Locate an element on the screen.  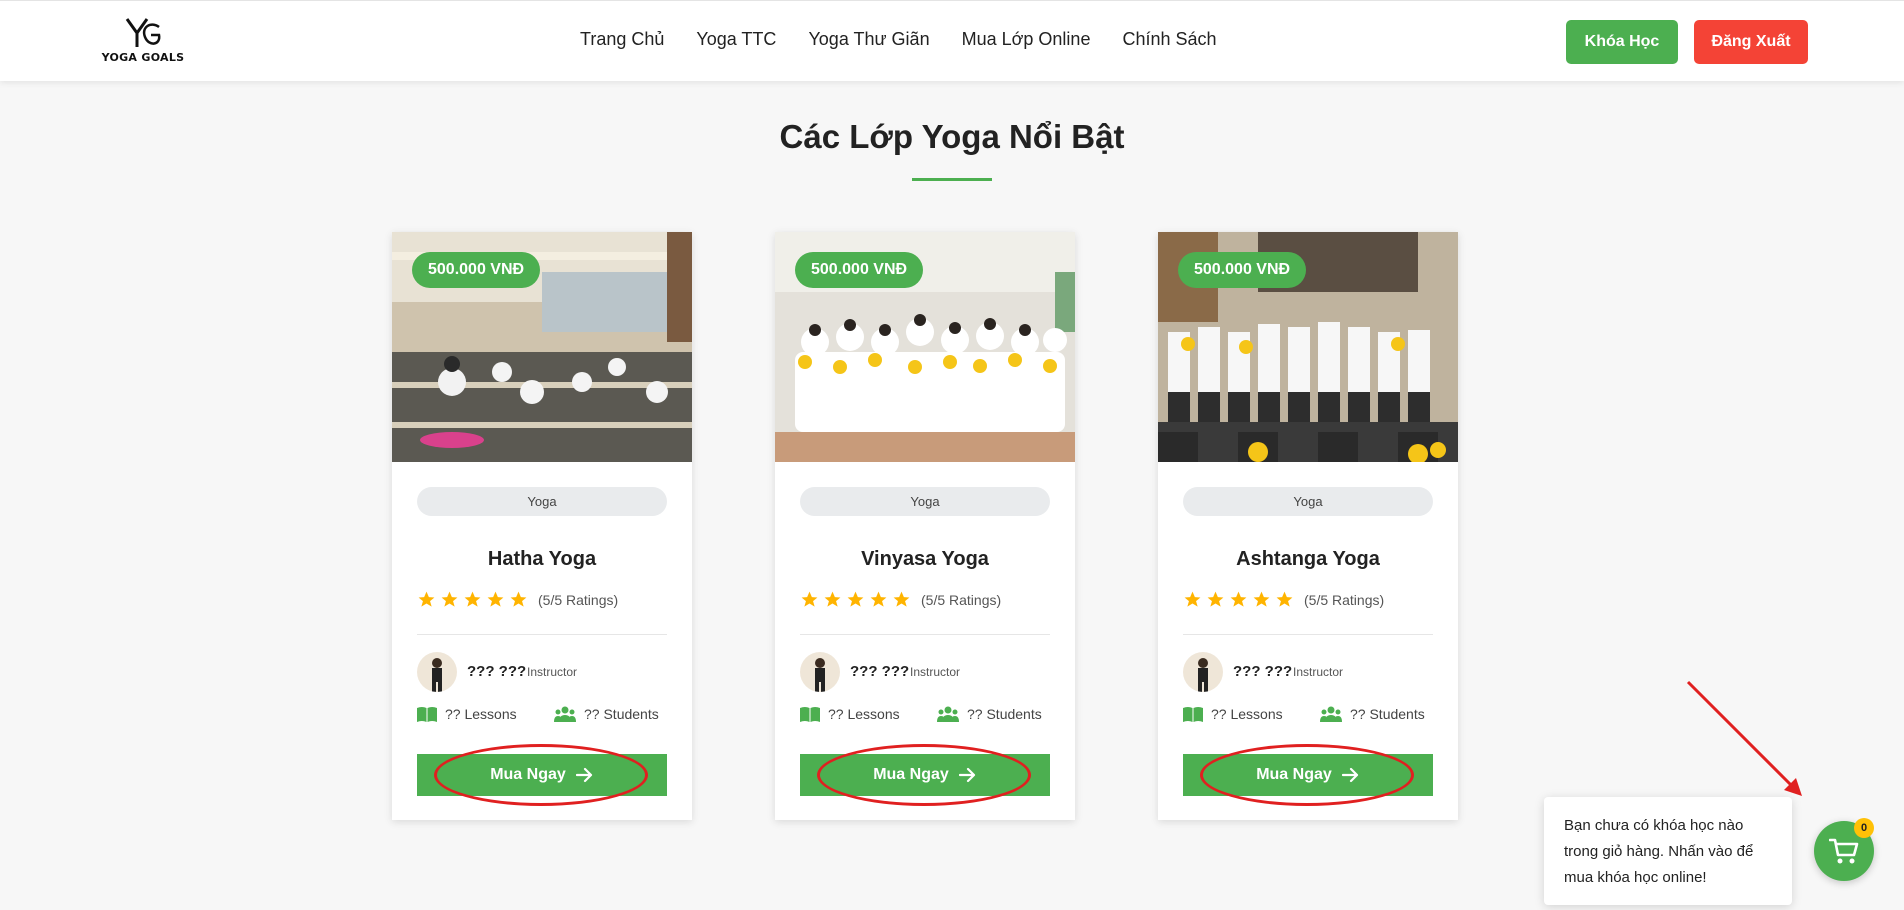
nav-item-policy: Chính Sách is located at coordinates (1169, 39).